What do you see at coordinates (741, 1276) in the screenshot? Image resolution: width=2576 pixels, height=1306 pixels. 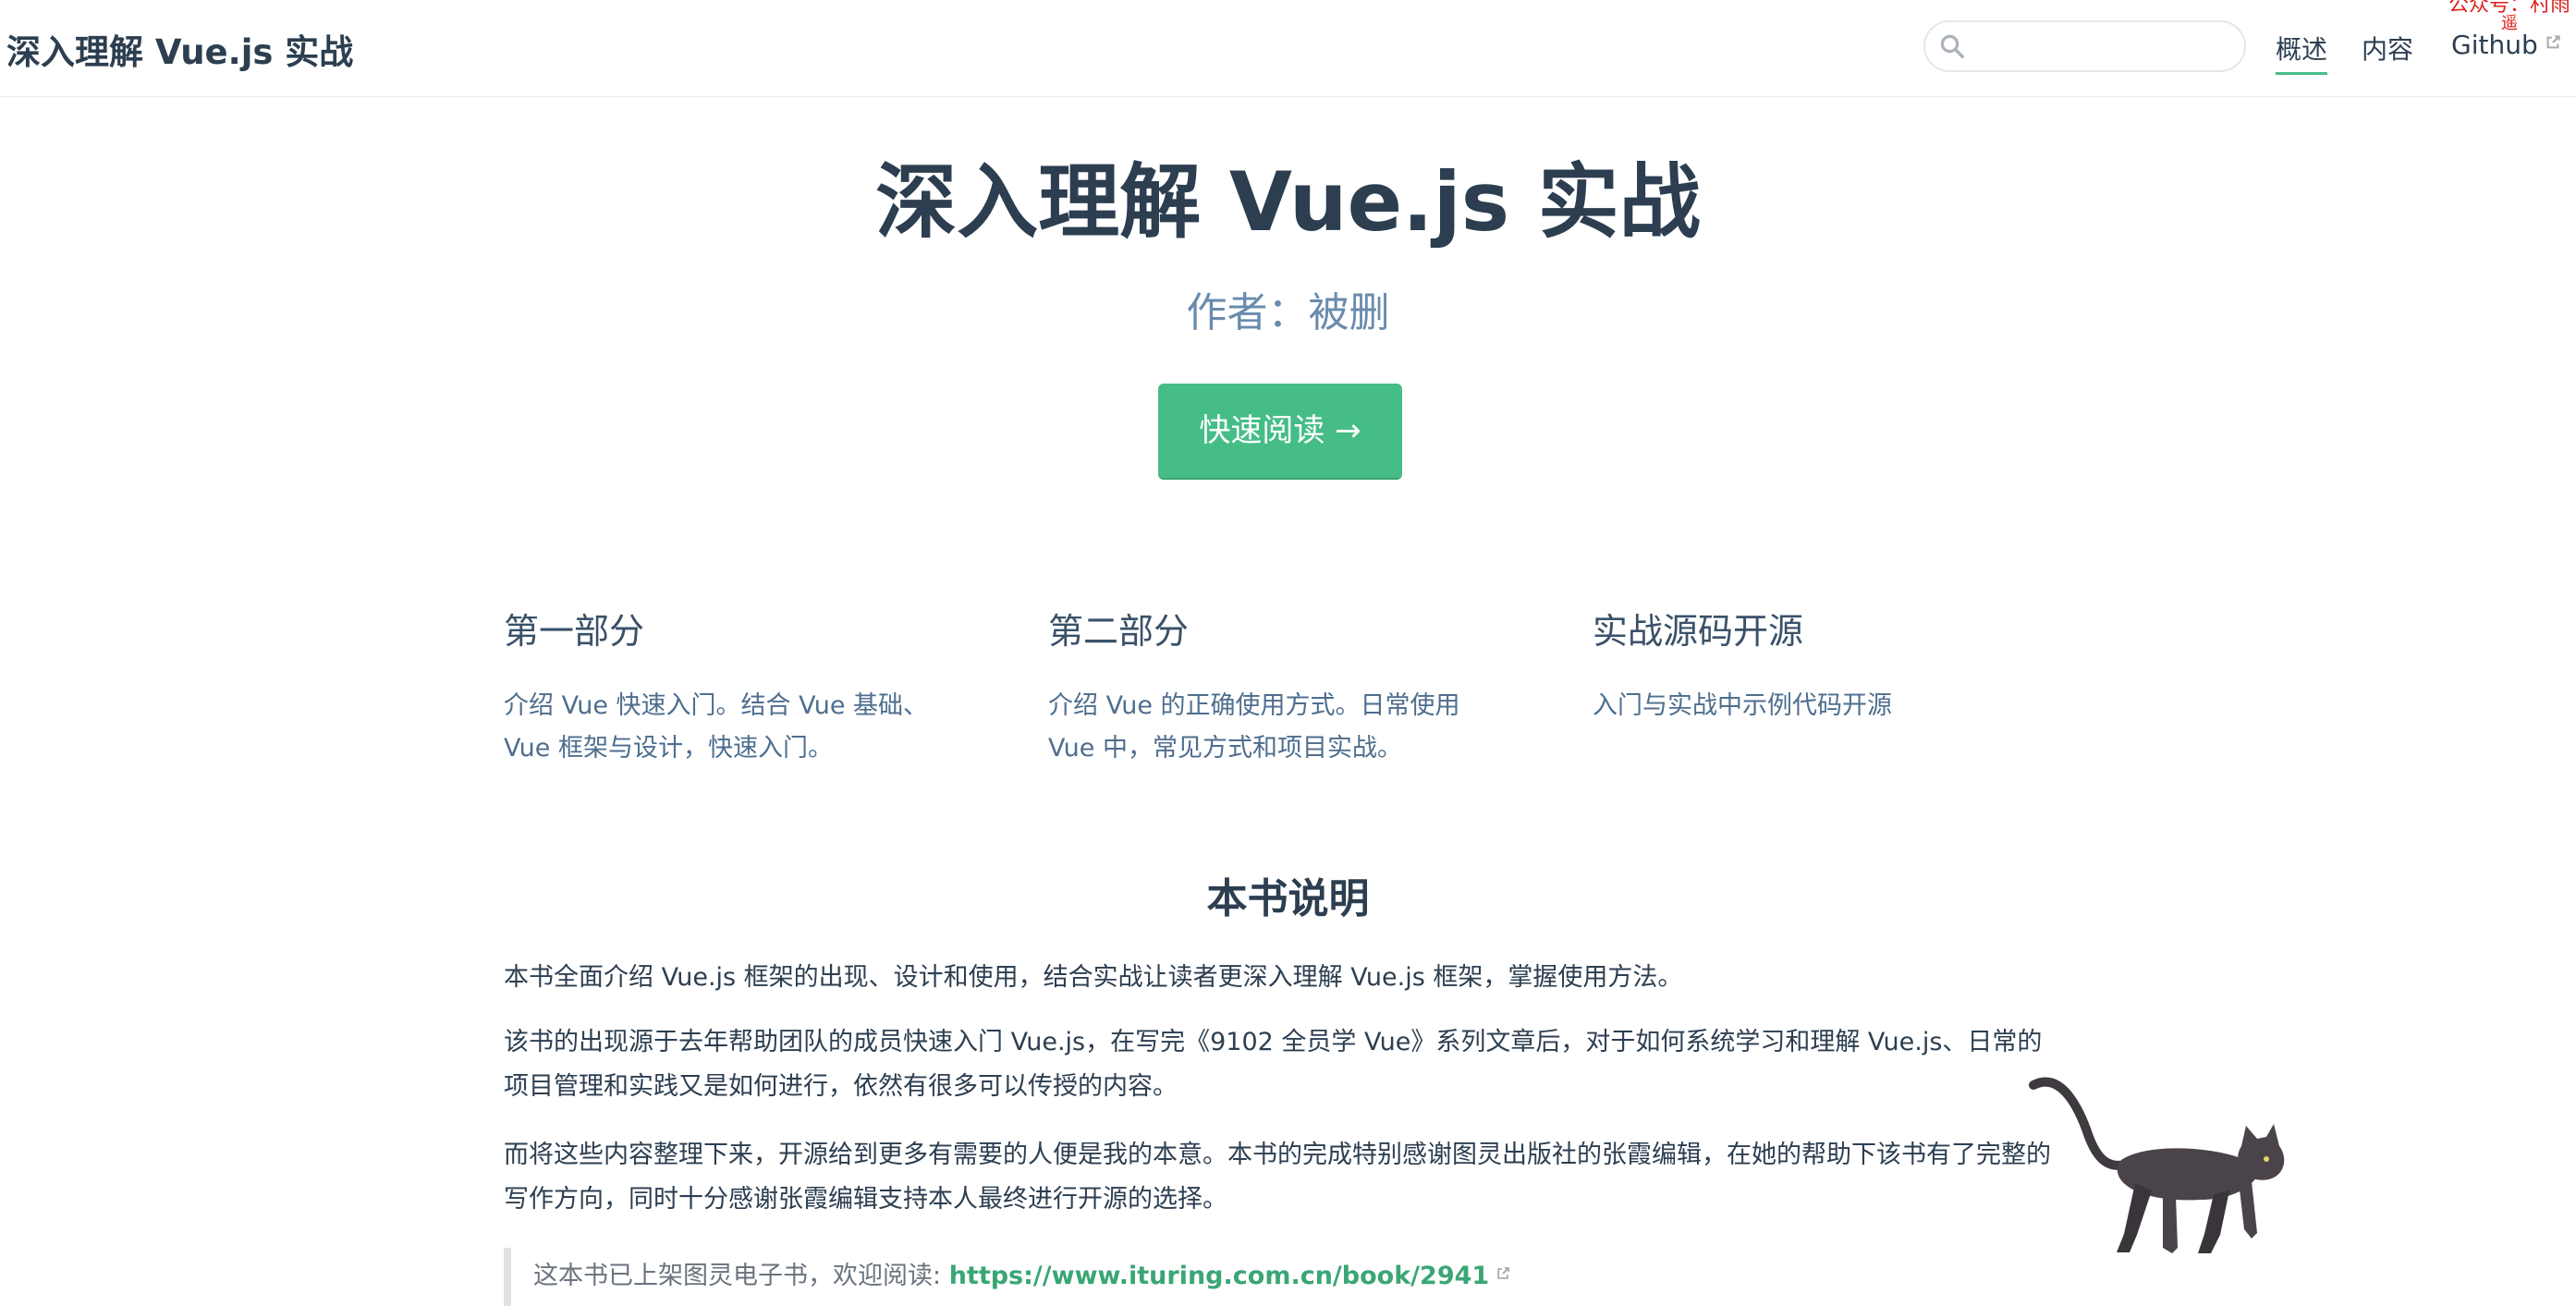 I see `tip-text: 这本书已上架图灵电子书，欢迎阅读:` at bounding box center [741, 1276].